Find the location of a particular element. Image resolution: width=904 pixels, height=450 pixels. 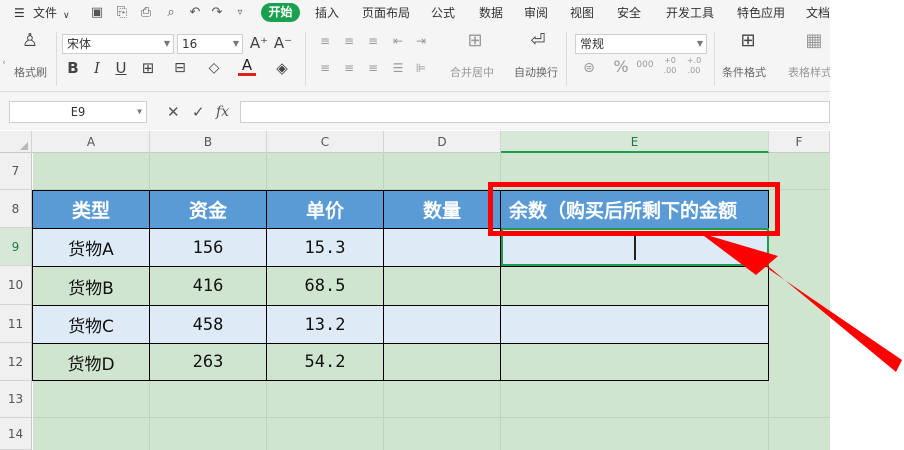

tab-insert: 插入 is located at coordinates (327, 13).